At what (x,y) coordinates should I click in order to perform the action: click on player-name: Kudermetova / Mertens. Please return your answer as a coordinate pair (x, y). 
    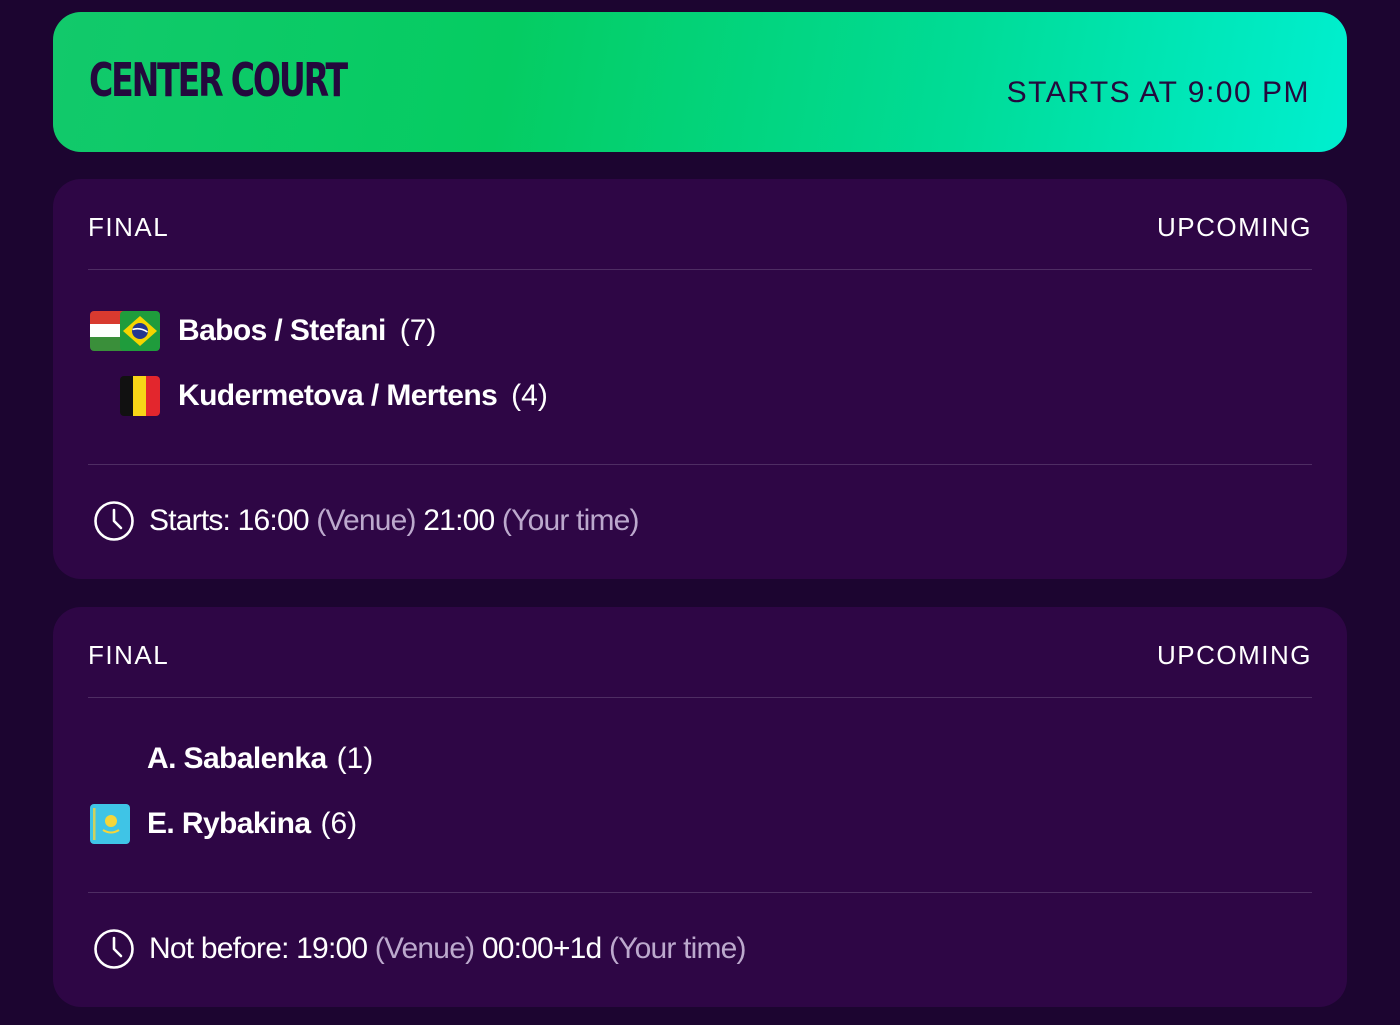
    Looking at the image, I should click on (338, 395).